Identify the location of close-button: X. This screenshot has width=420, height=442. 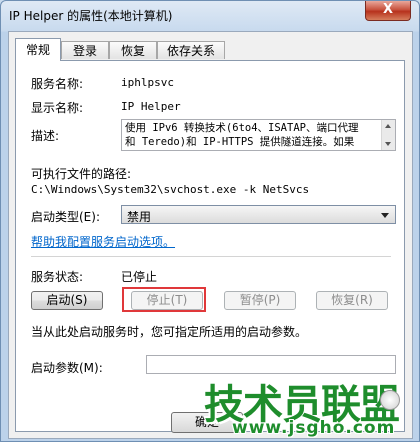
(388, 11).